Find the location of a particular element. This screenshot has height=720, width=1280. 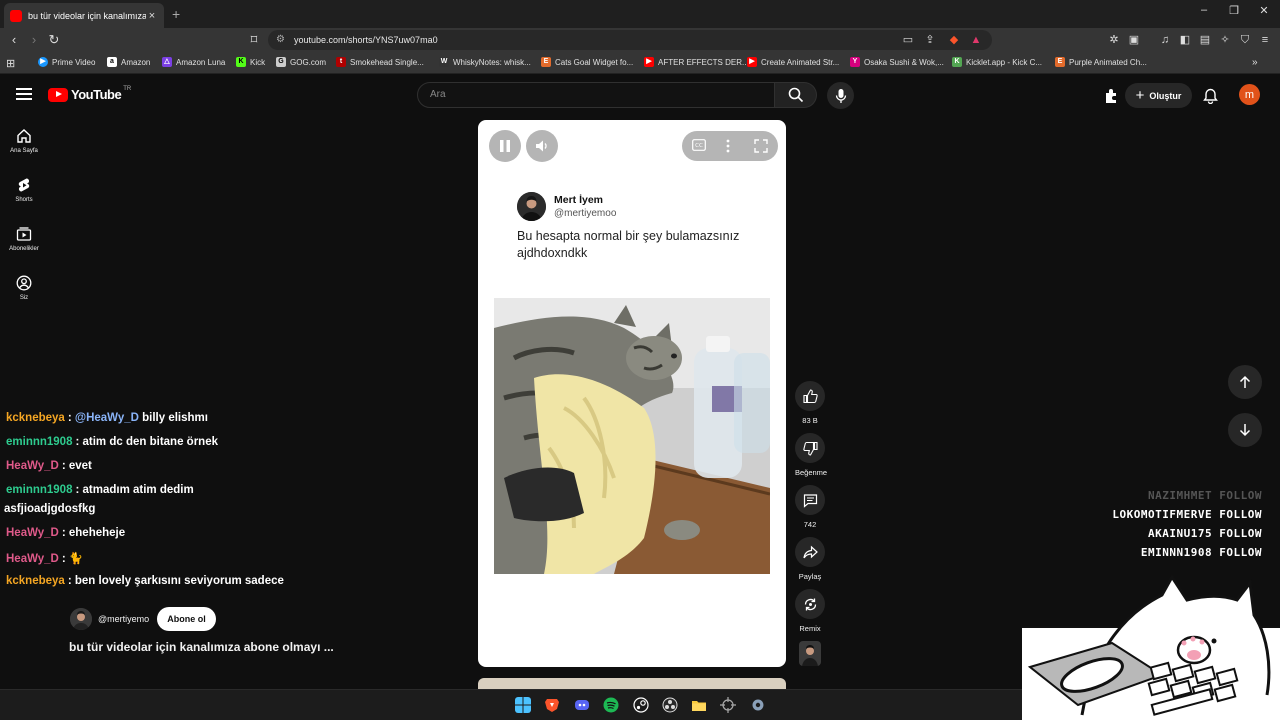

brave-browser-icon is located at coordinates (552, 705).